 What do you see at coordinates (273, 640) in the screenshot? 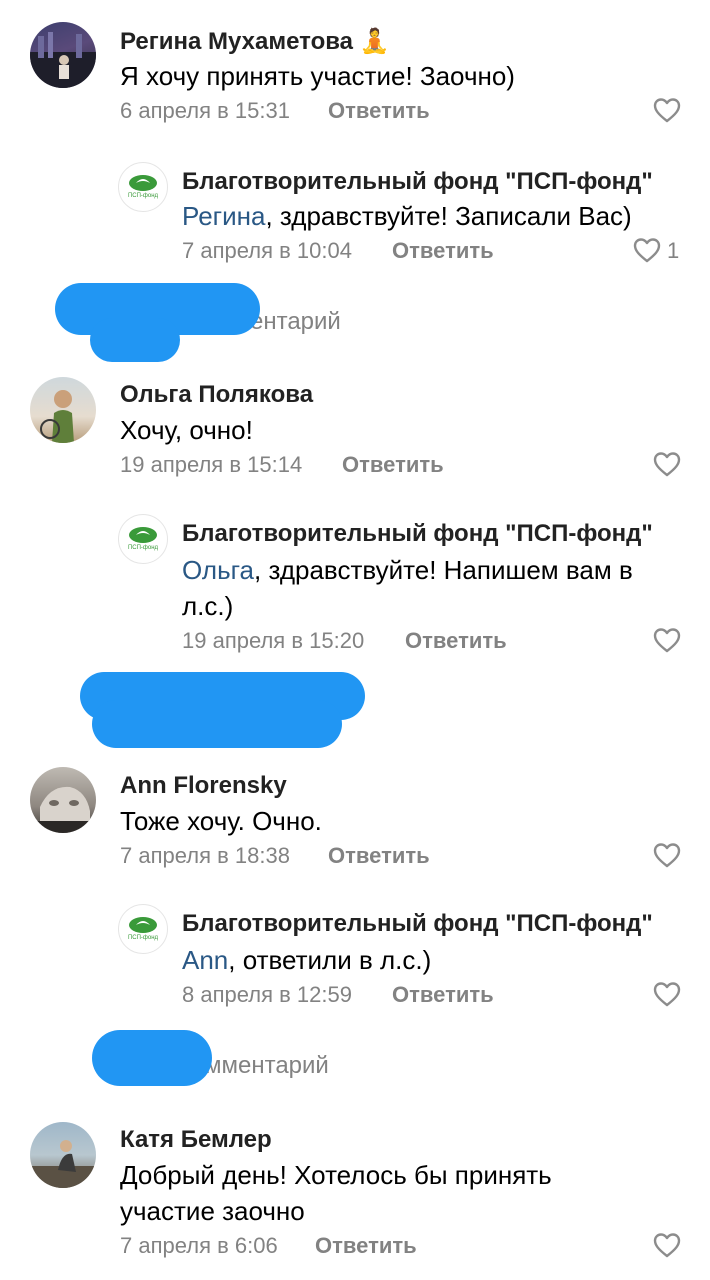
I see `reply-date: 19 апреля в 15:20` at bounding box center [273, 640].